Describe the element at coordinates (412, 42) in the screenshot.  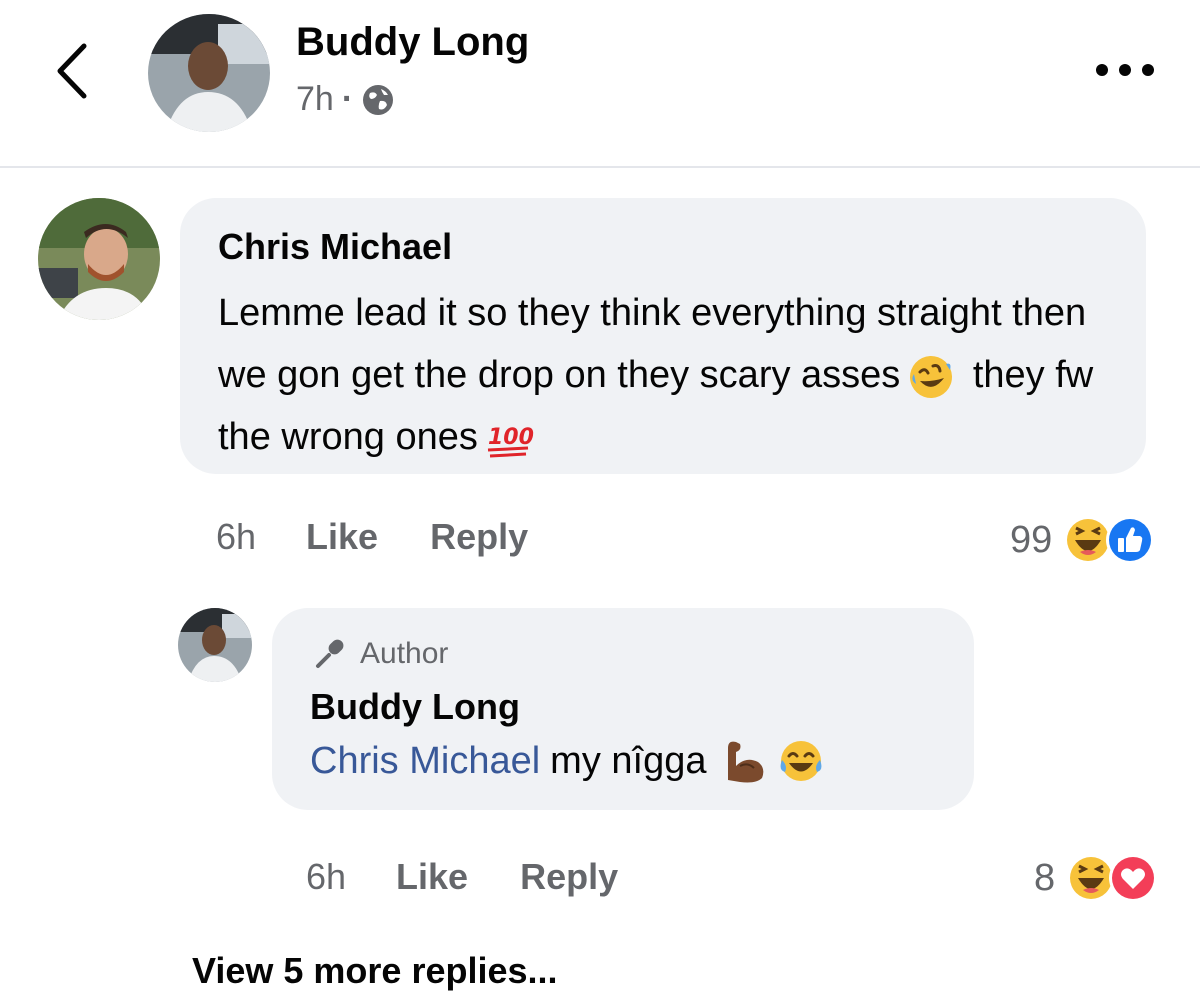
I see `poster-name: Buddy Long` at that location.